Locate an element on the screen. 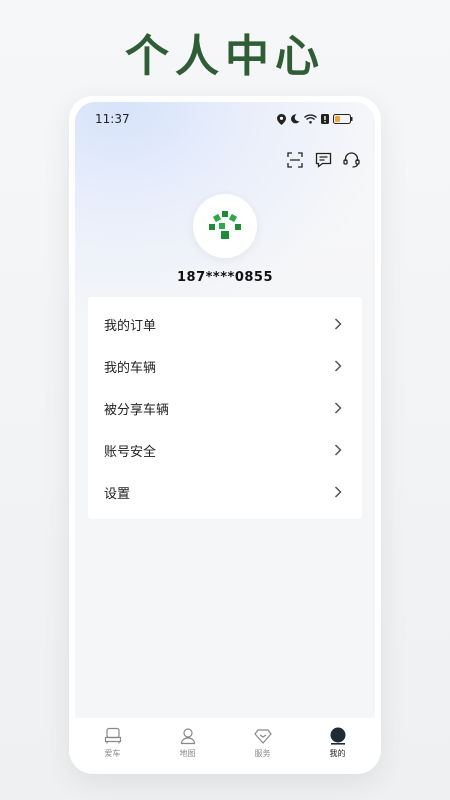  menu-item-settings: 设置 is located at coordinates (225, 492).